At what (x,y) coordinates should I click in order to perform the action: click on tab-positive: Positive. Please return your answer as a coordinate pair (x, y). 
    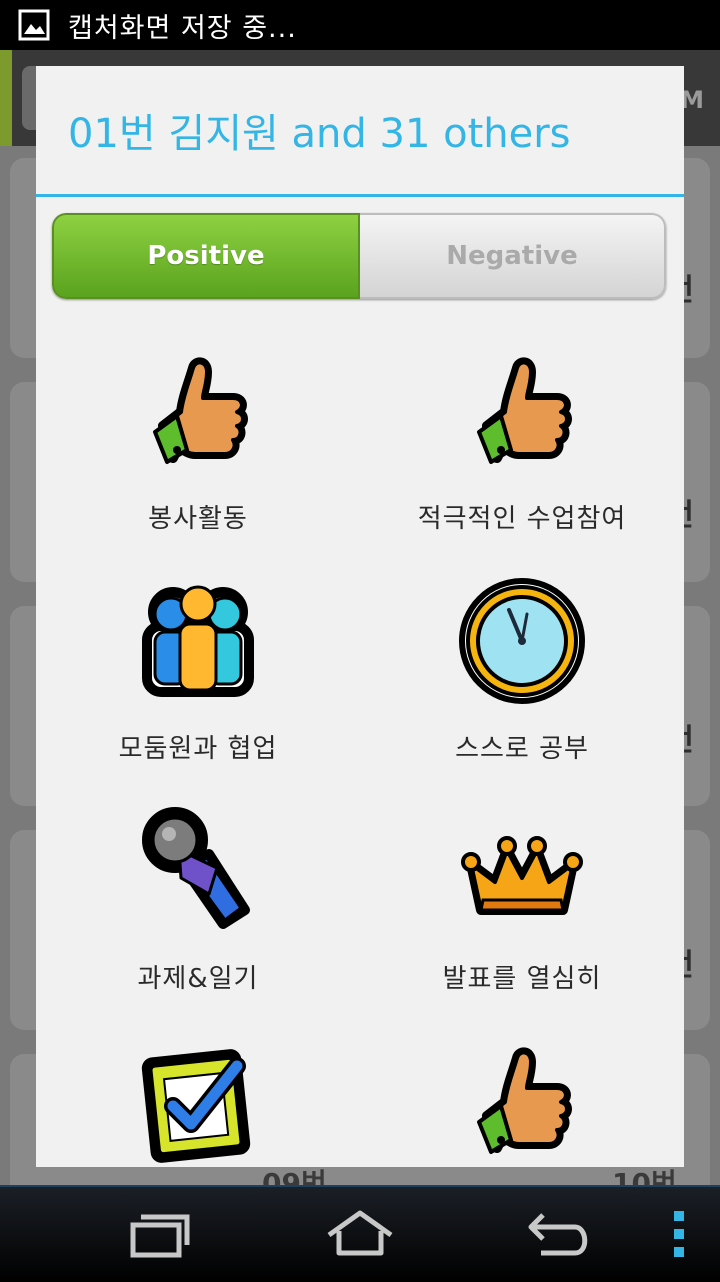
    Looking at the image, I should click on (206, 256).